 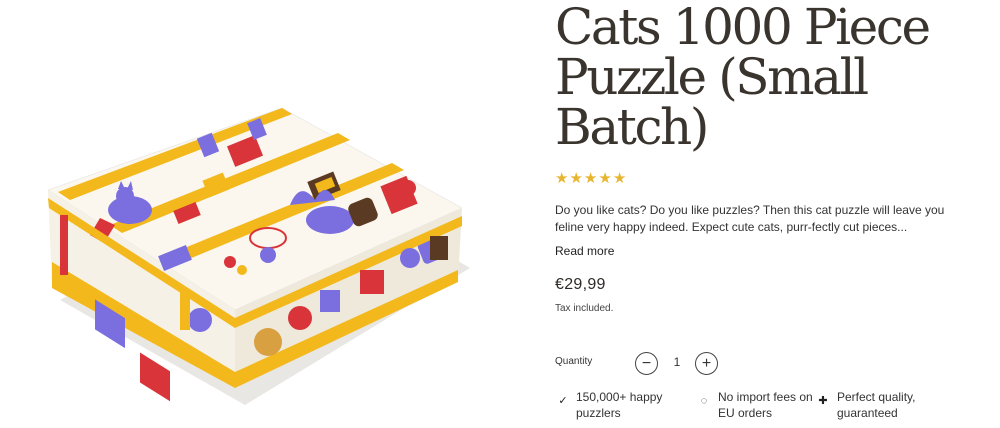 What do you see at coordinates (770, 178) in the screenshot?
I see `rating-stars: ★ ★ ★ ★ ★` at bounding box center [770, 178].